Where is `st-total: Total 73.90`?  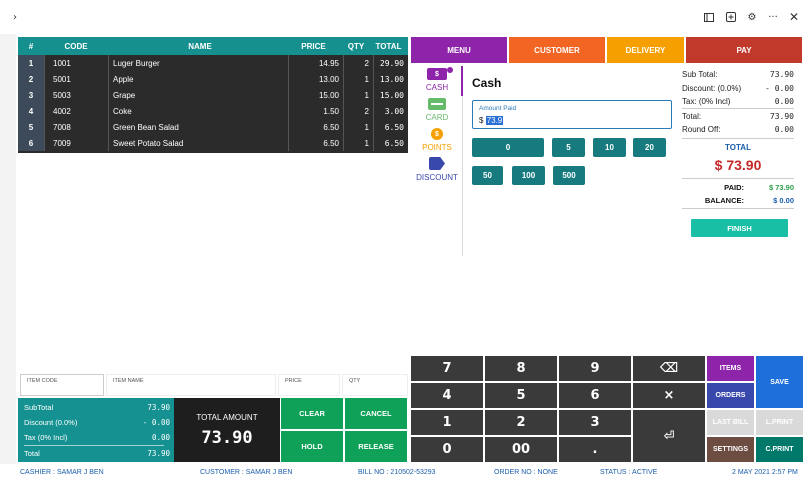 st-total: Total 73.90 is located at coordinates (97, 453).